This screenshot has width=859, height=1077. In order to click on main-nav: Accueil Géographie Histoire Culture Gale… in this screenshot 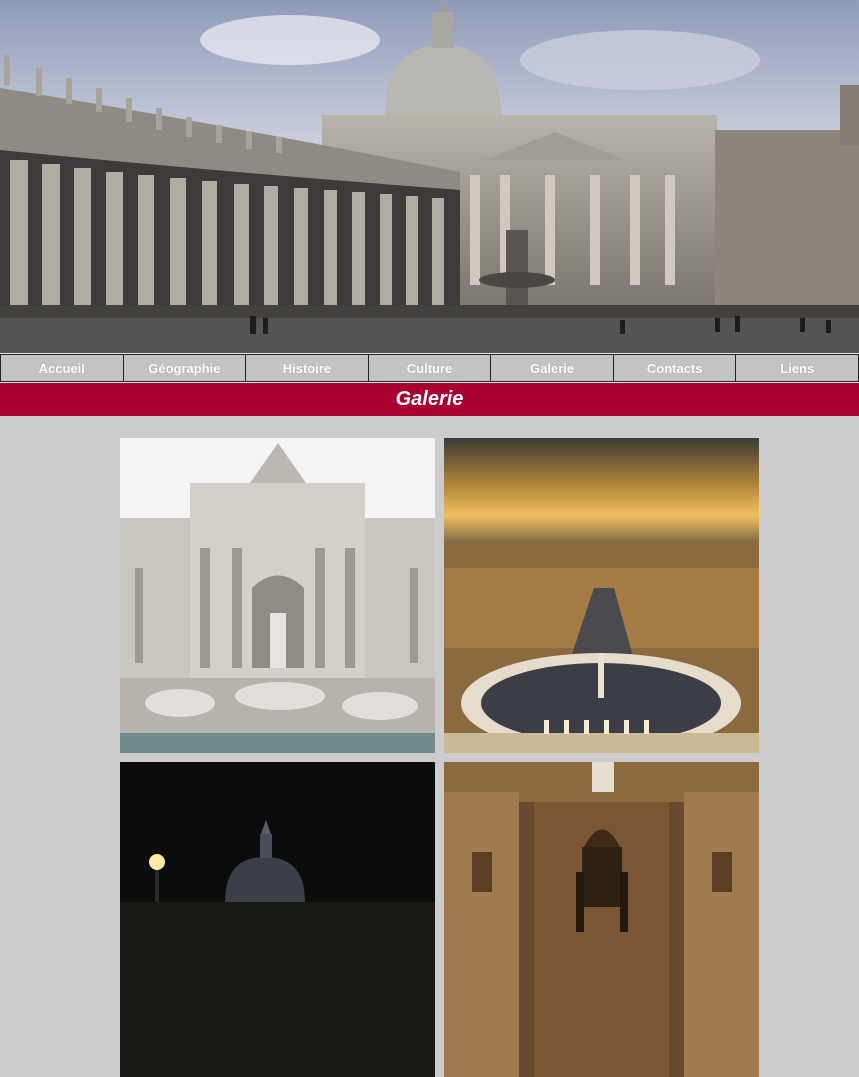, I will do `click(429, 368)`.